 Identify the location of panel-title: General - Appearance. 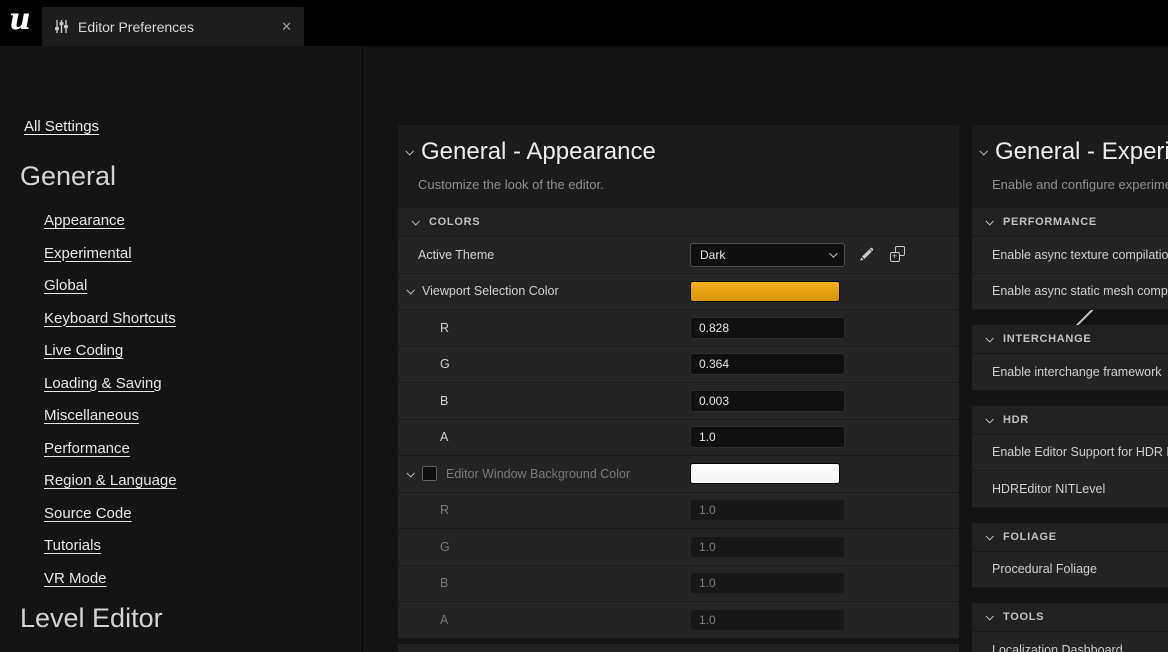
(538, 151).